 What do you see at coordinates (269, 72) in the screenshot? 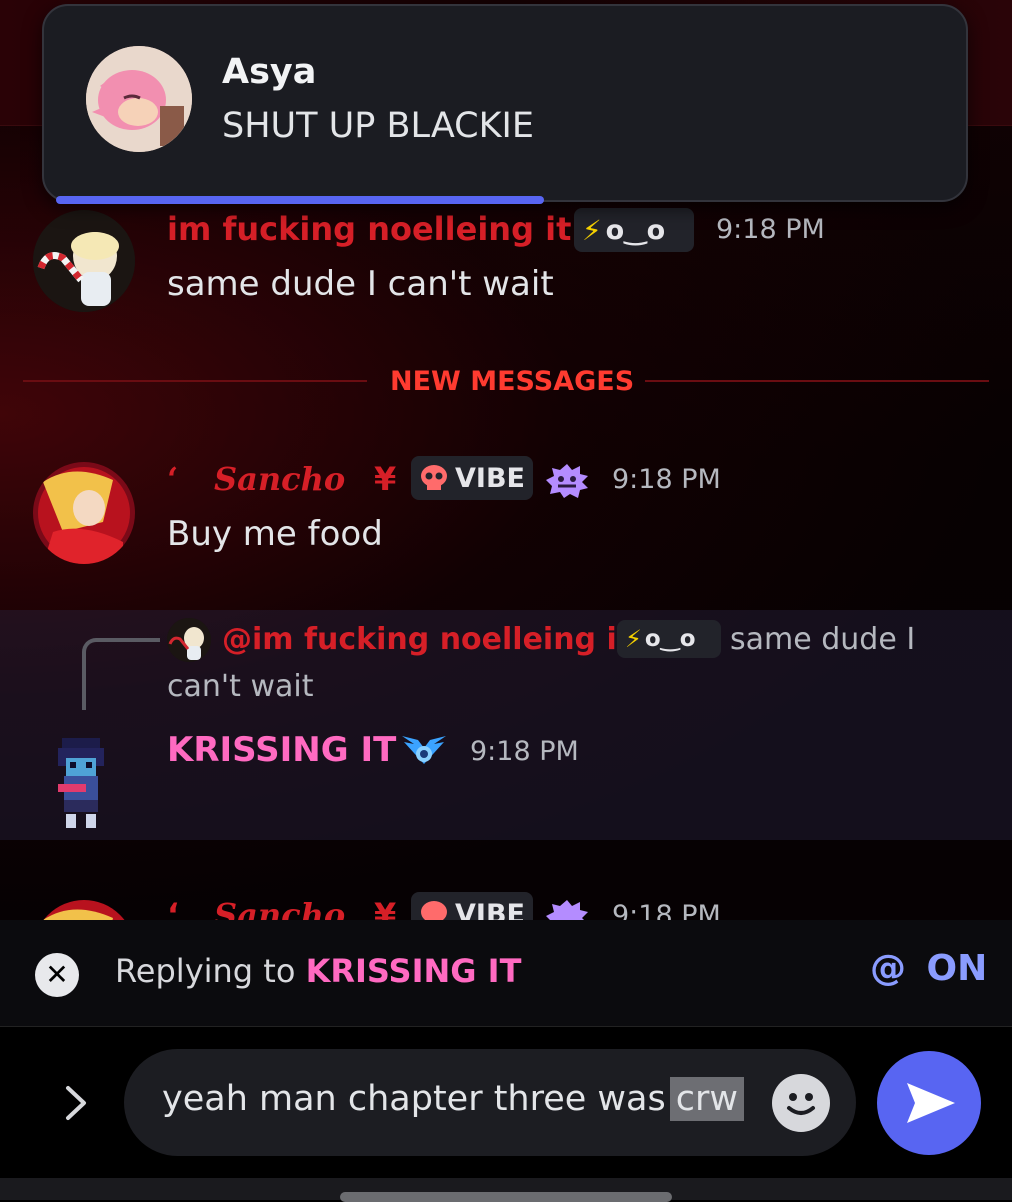
I see `notification-sender: Asya` at bounding box center [269, 72].